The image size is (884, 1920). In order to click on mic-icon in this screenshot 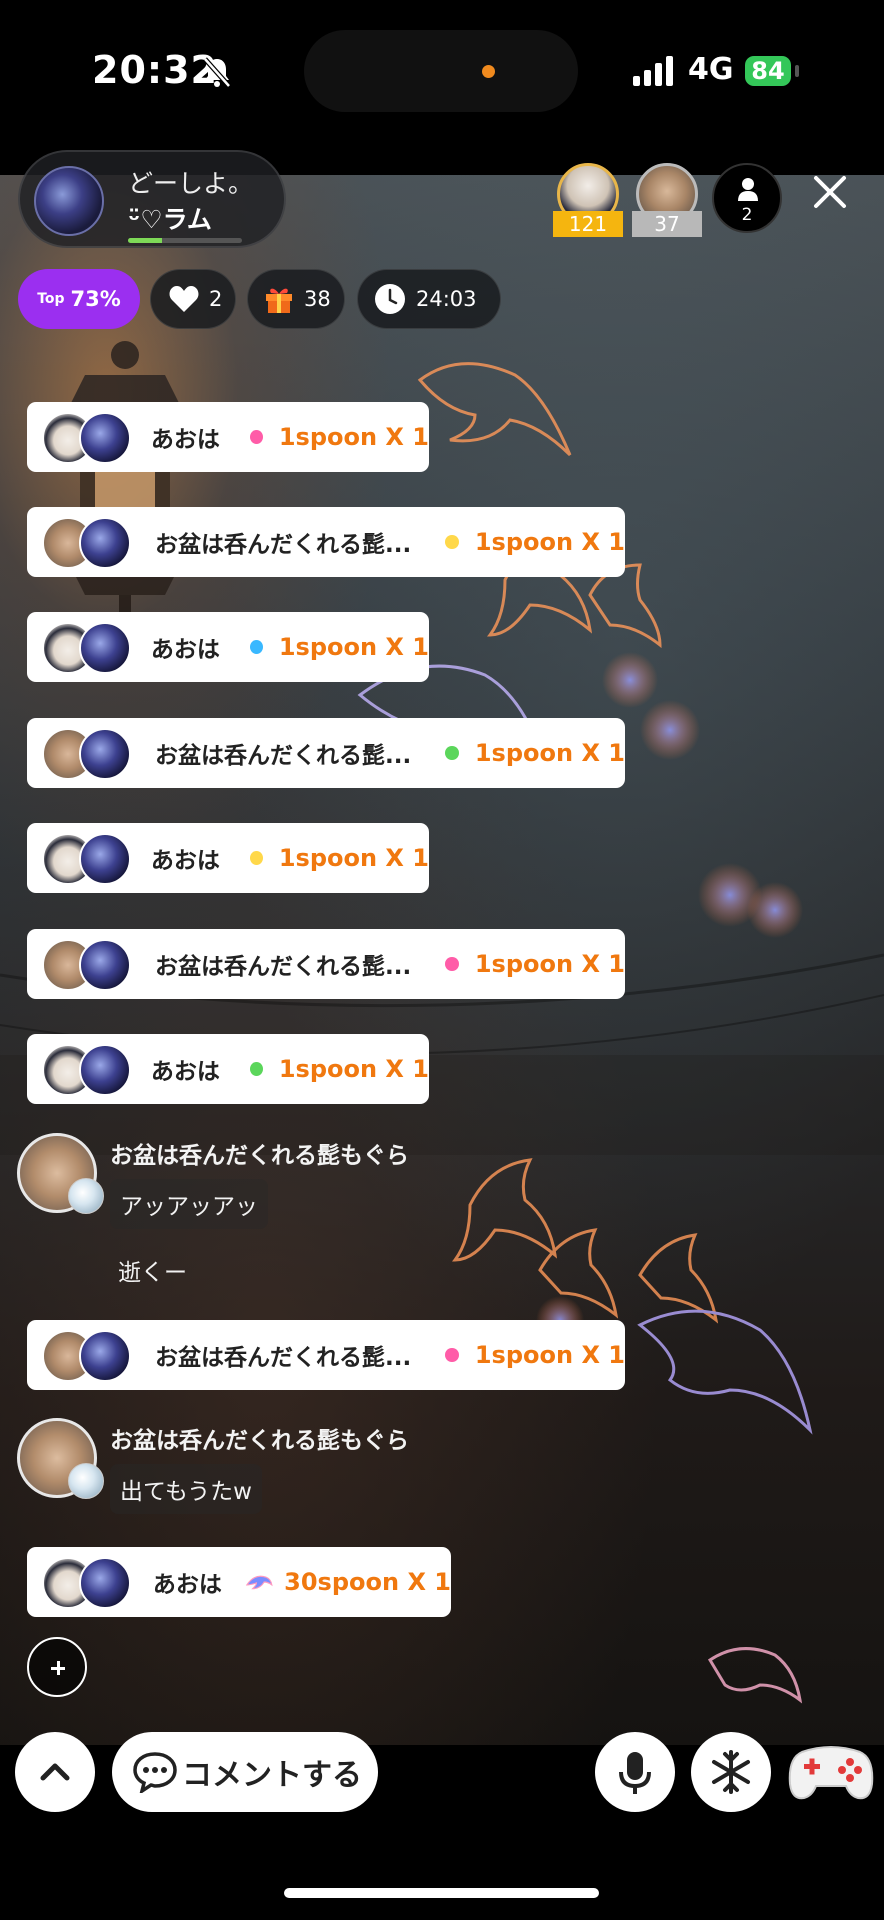, I will do `click(635, 1773)`.